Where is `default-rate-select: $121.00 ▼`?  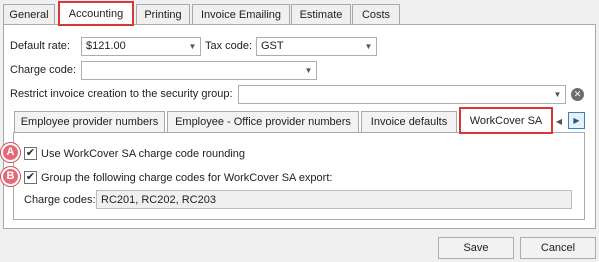 default-rate-select: $121.00 ▼ is located at coordinates (141, 46).